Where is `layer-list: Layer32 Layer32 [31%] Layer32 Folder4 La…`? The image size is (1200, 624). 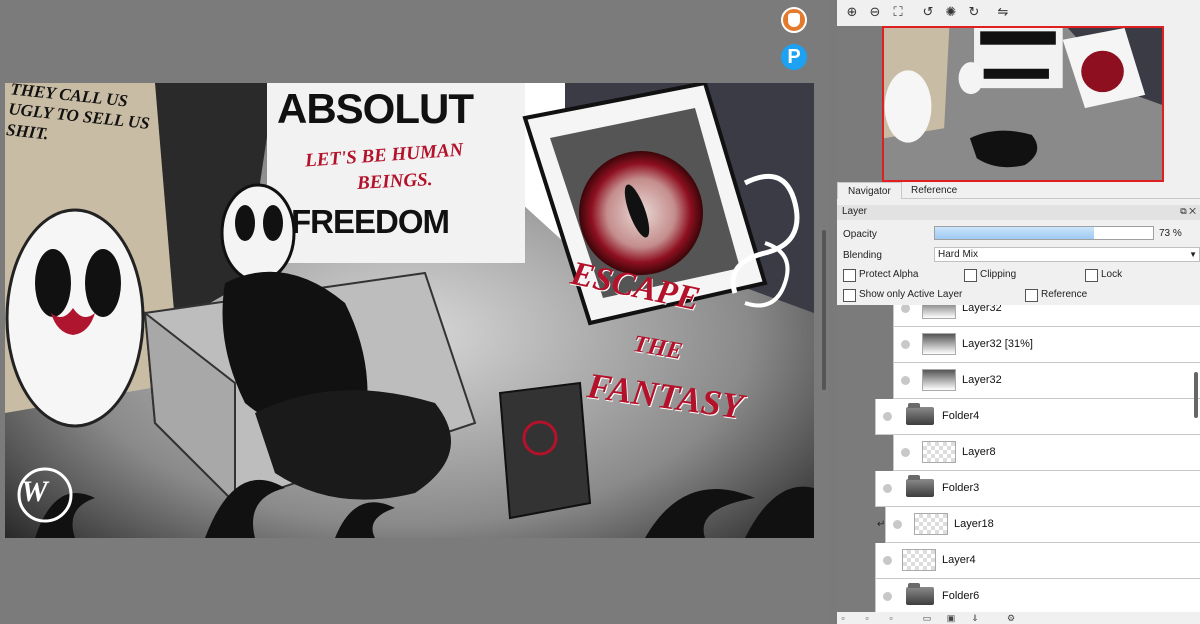 layer-list: Layer32 Layer32 [31%] Layer32 Folder4 La… is located at coordinates (1018, 458).